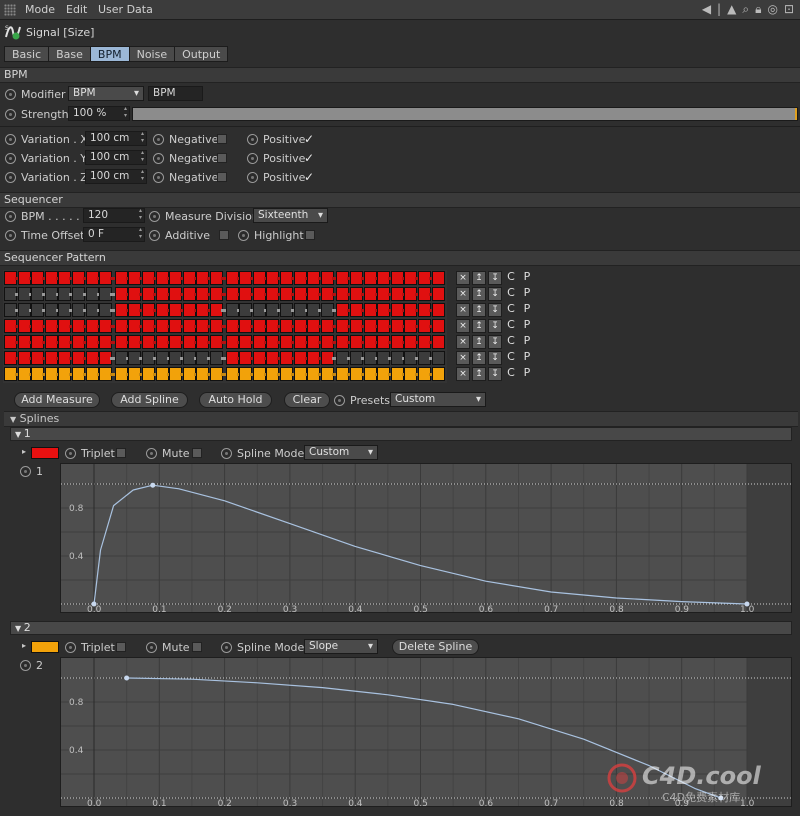 The image size is (800, 816). I want to click on spline-header: ▼ 1, so click(401, 434).